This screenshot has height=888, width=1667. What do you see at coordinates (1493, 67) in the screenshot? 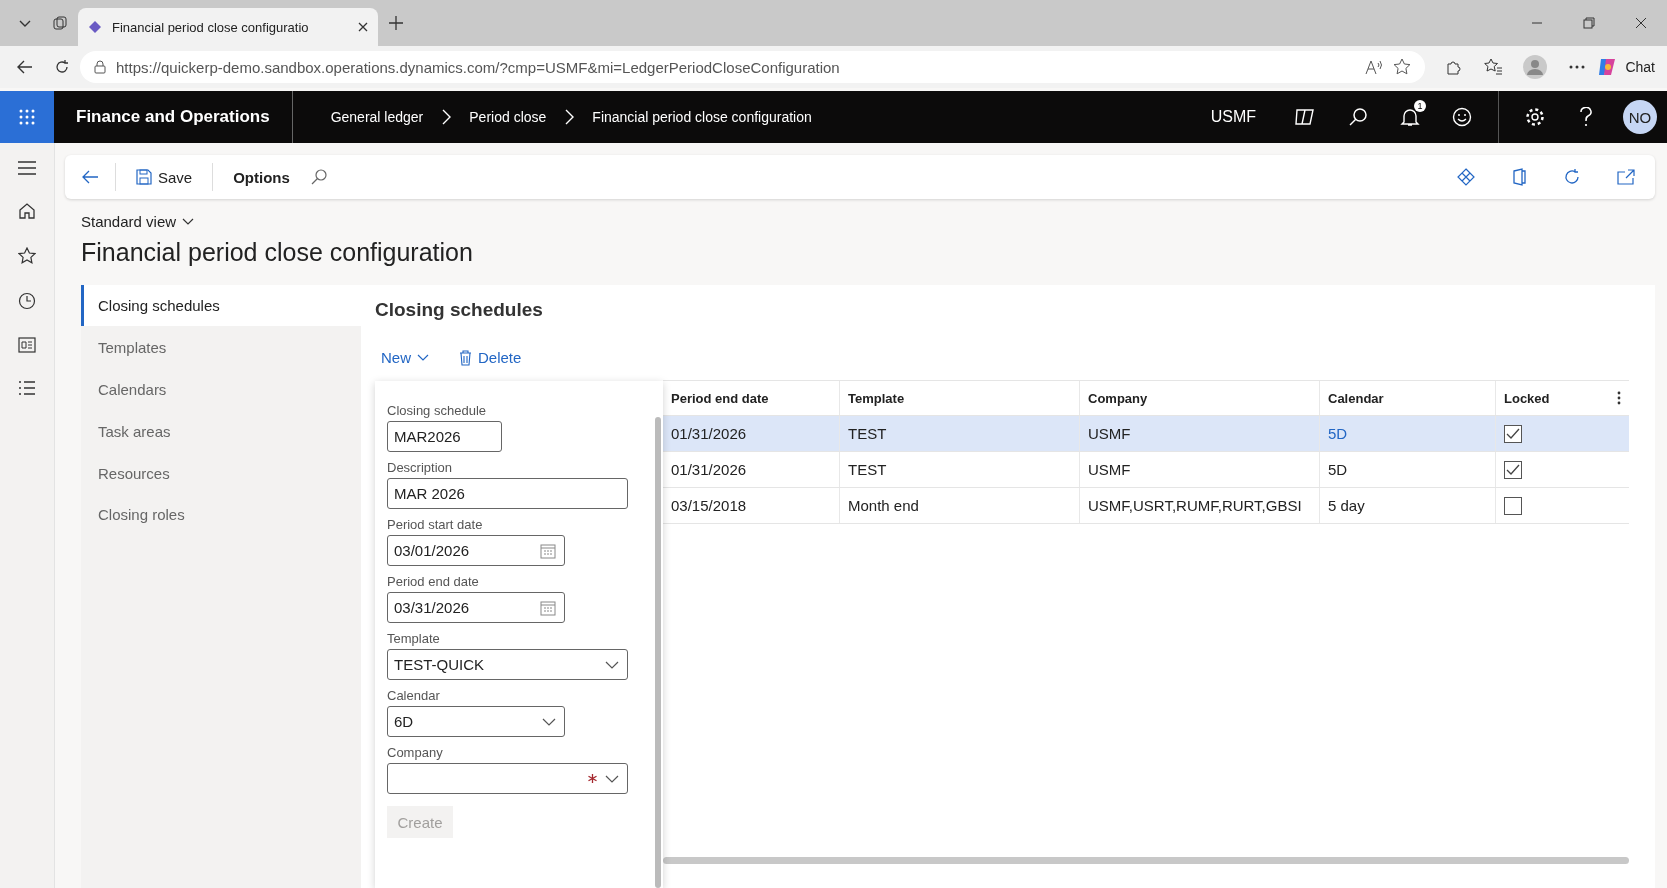
I see `favorites-icon` at bounding box center [1493, 67].